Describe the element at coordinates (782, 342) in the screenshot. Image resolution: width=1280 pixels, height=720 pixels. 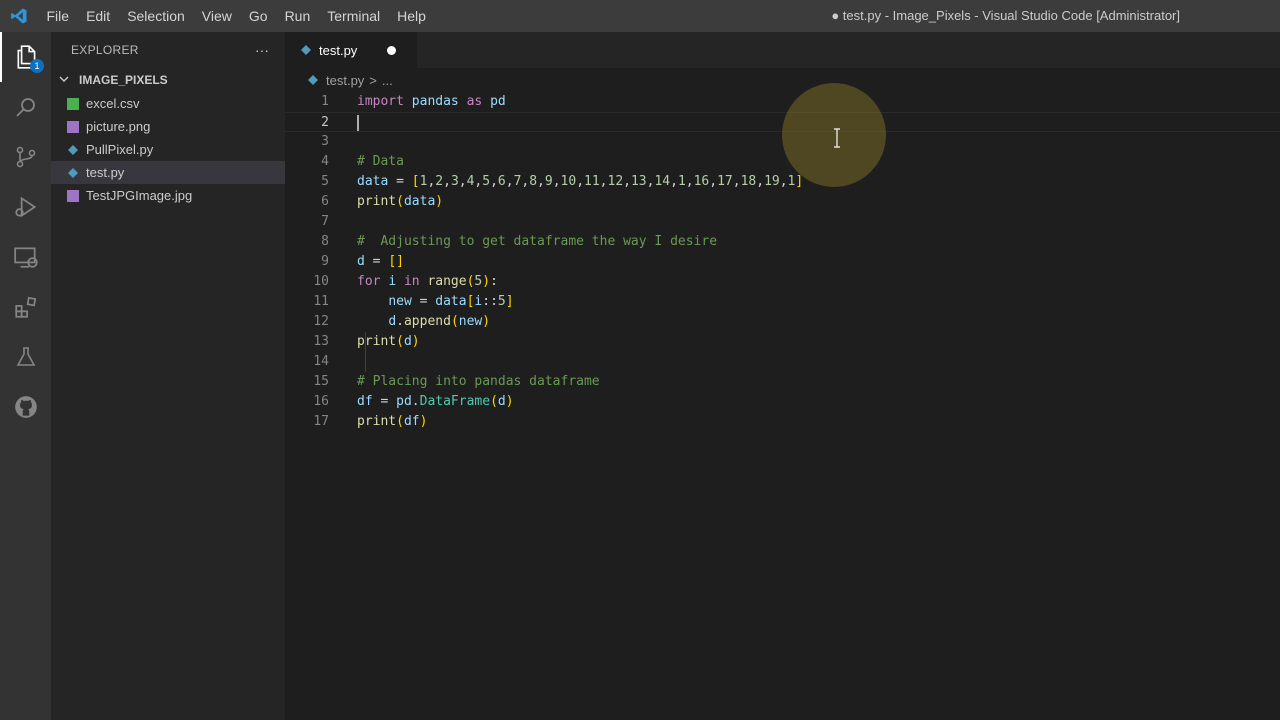
I see `code-line: 13 print(d)` at that location.